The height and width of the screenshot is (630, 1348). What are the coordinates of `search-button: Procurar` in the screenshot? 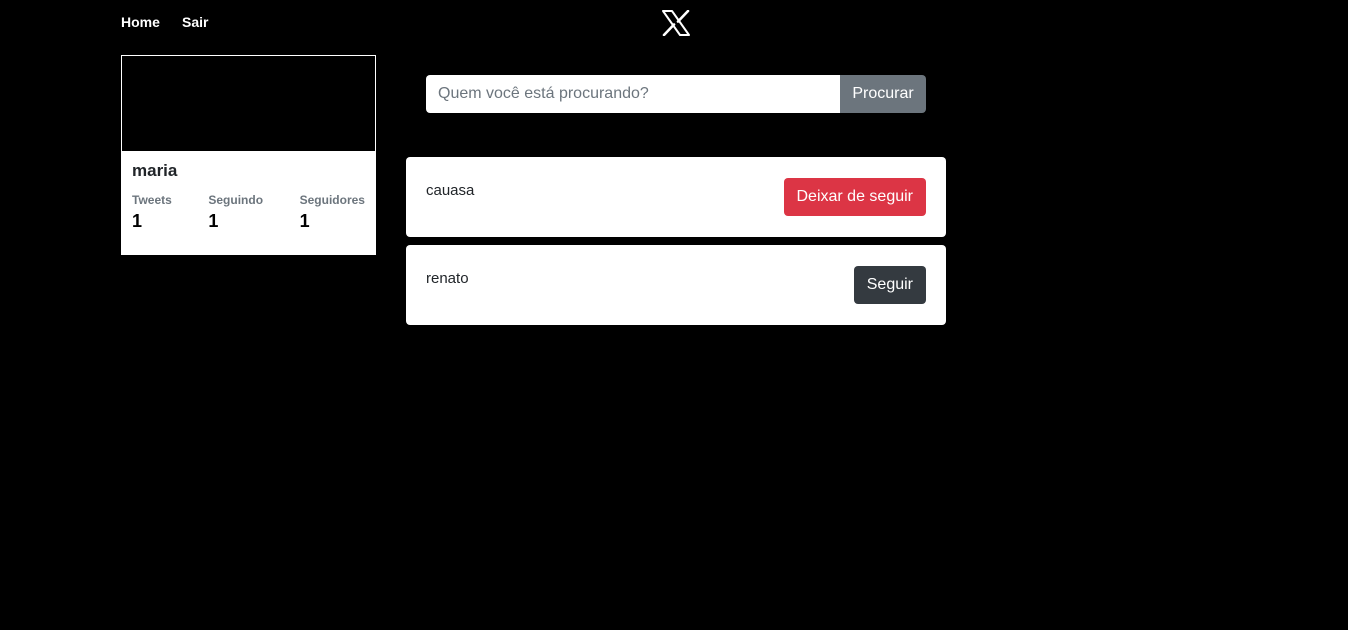 It's located at (883, 94).